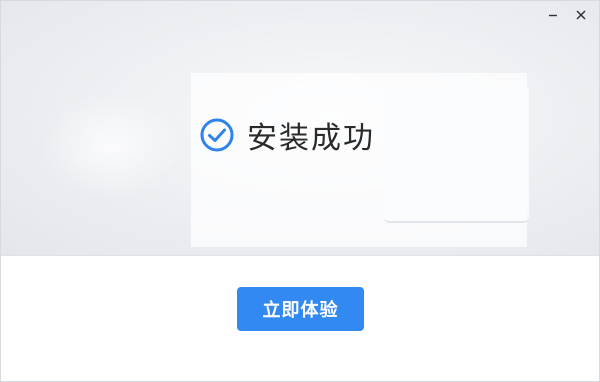  I want to click on check-circle-icon, so click(217, 135).